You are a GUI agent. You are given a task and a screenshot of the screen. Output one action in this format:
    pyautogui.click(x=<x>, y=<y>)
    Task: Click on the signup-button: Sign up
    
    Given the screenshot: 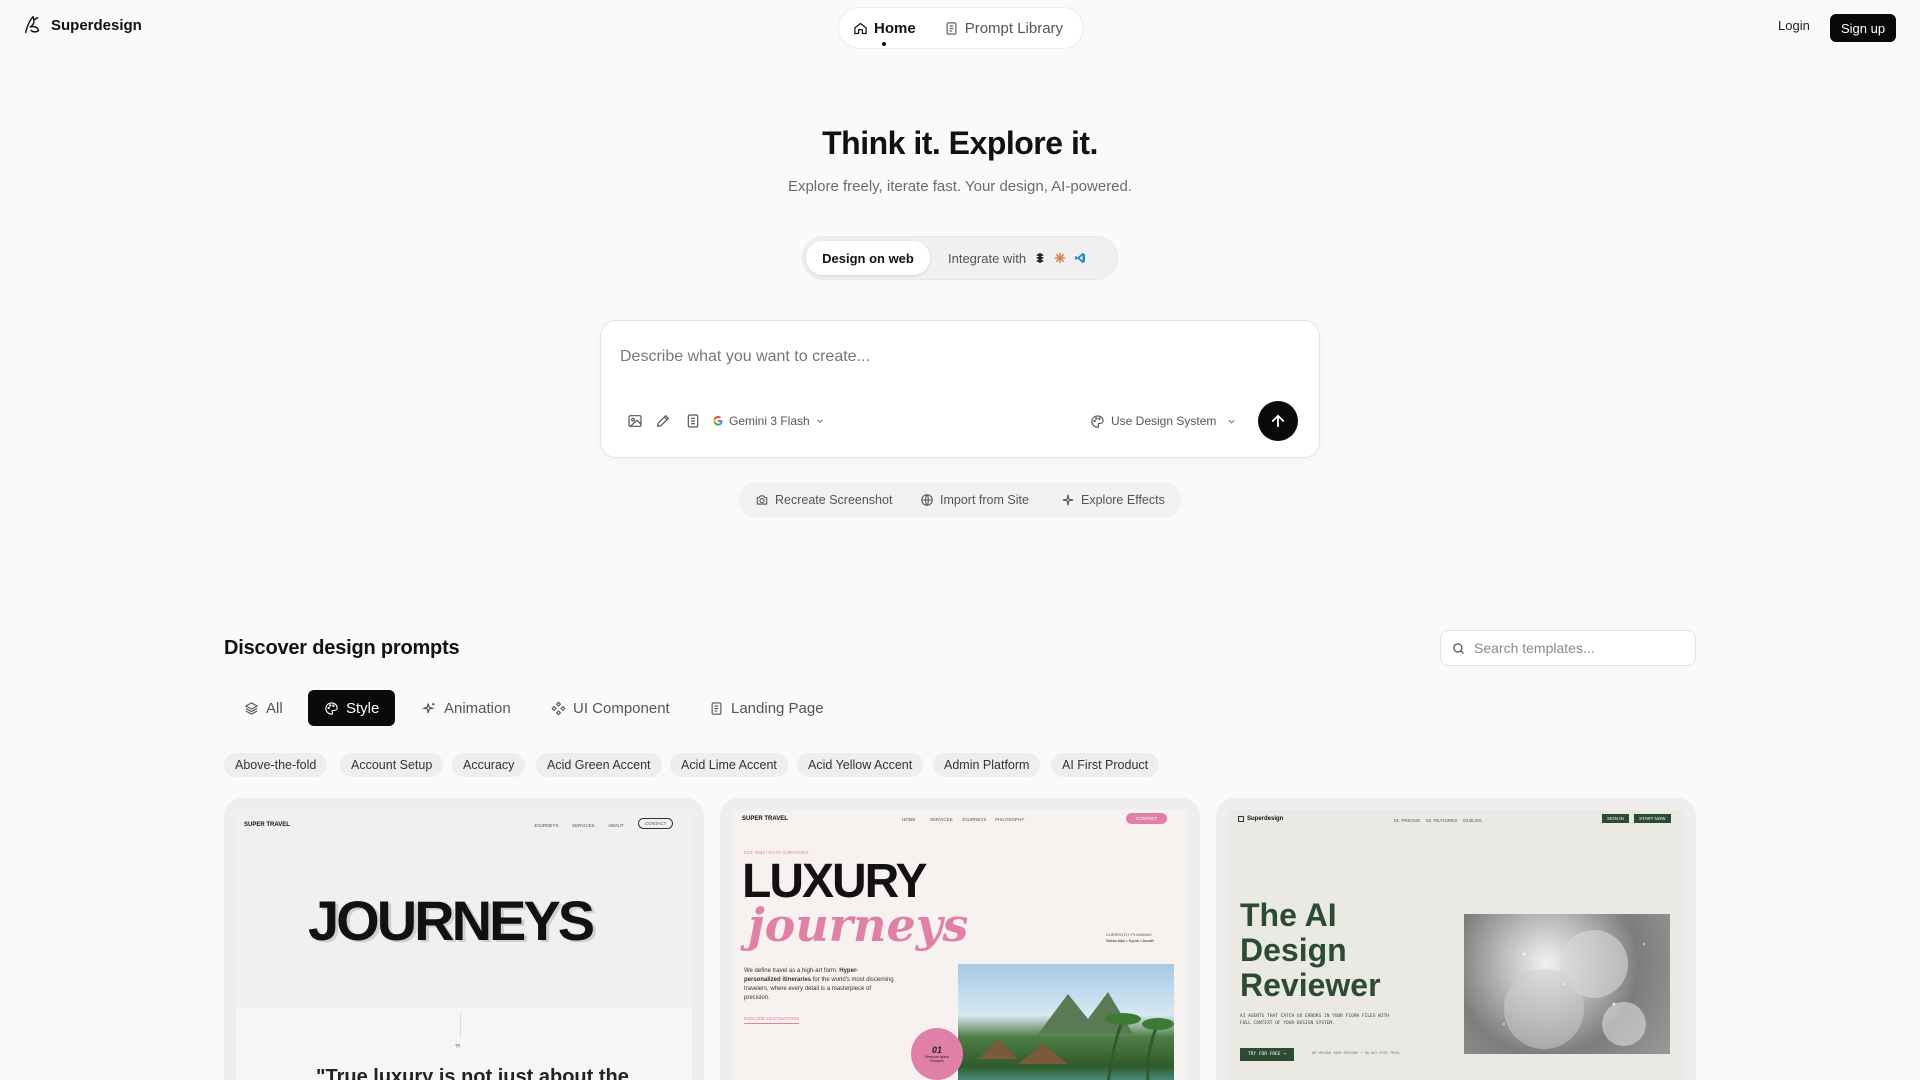 What is the action you would take?
    pyautogui.click(x=1863, y=28)
    